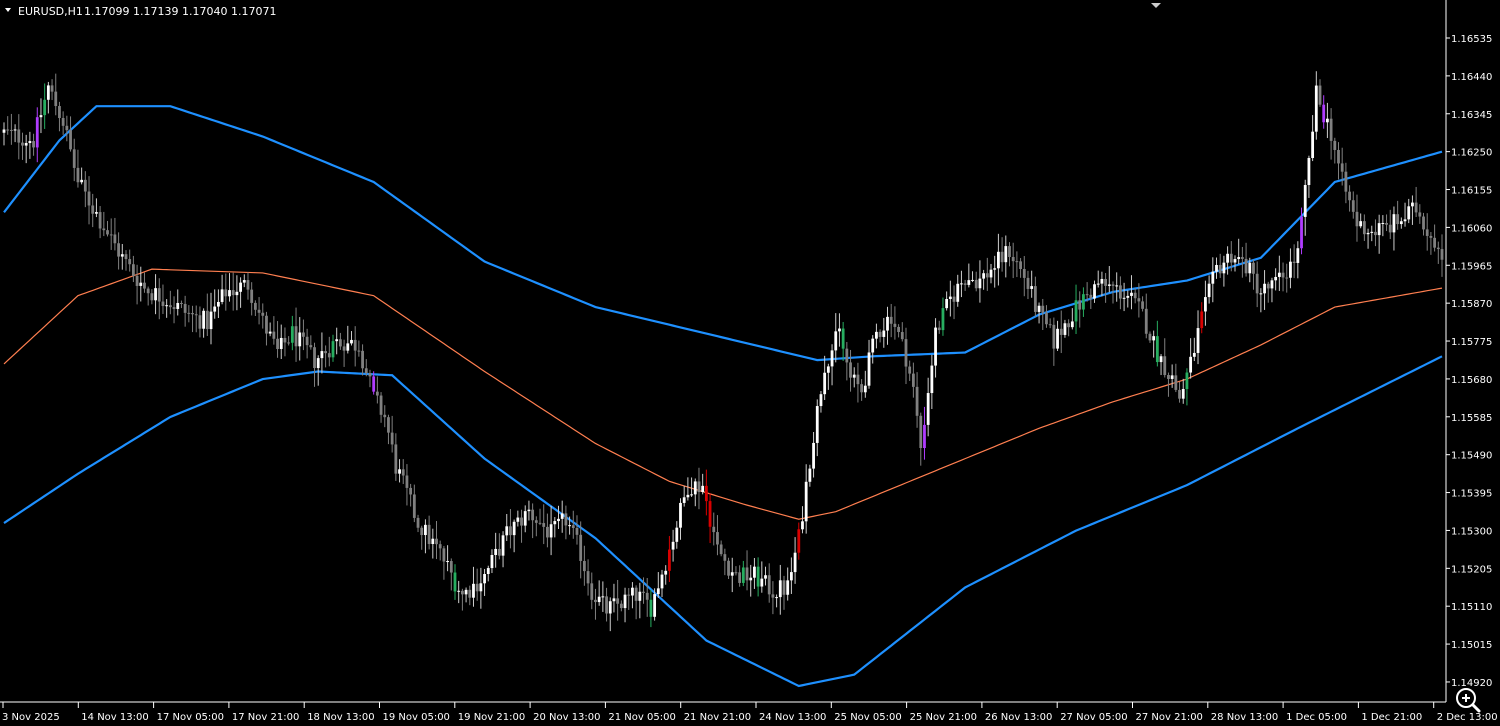 This screenshot has height=726, width=1500. Describe the element at coordinates (1169, 717) in the screenshot. I see `x-tick-label: 27 Nov 21:00` at that location.